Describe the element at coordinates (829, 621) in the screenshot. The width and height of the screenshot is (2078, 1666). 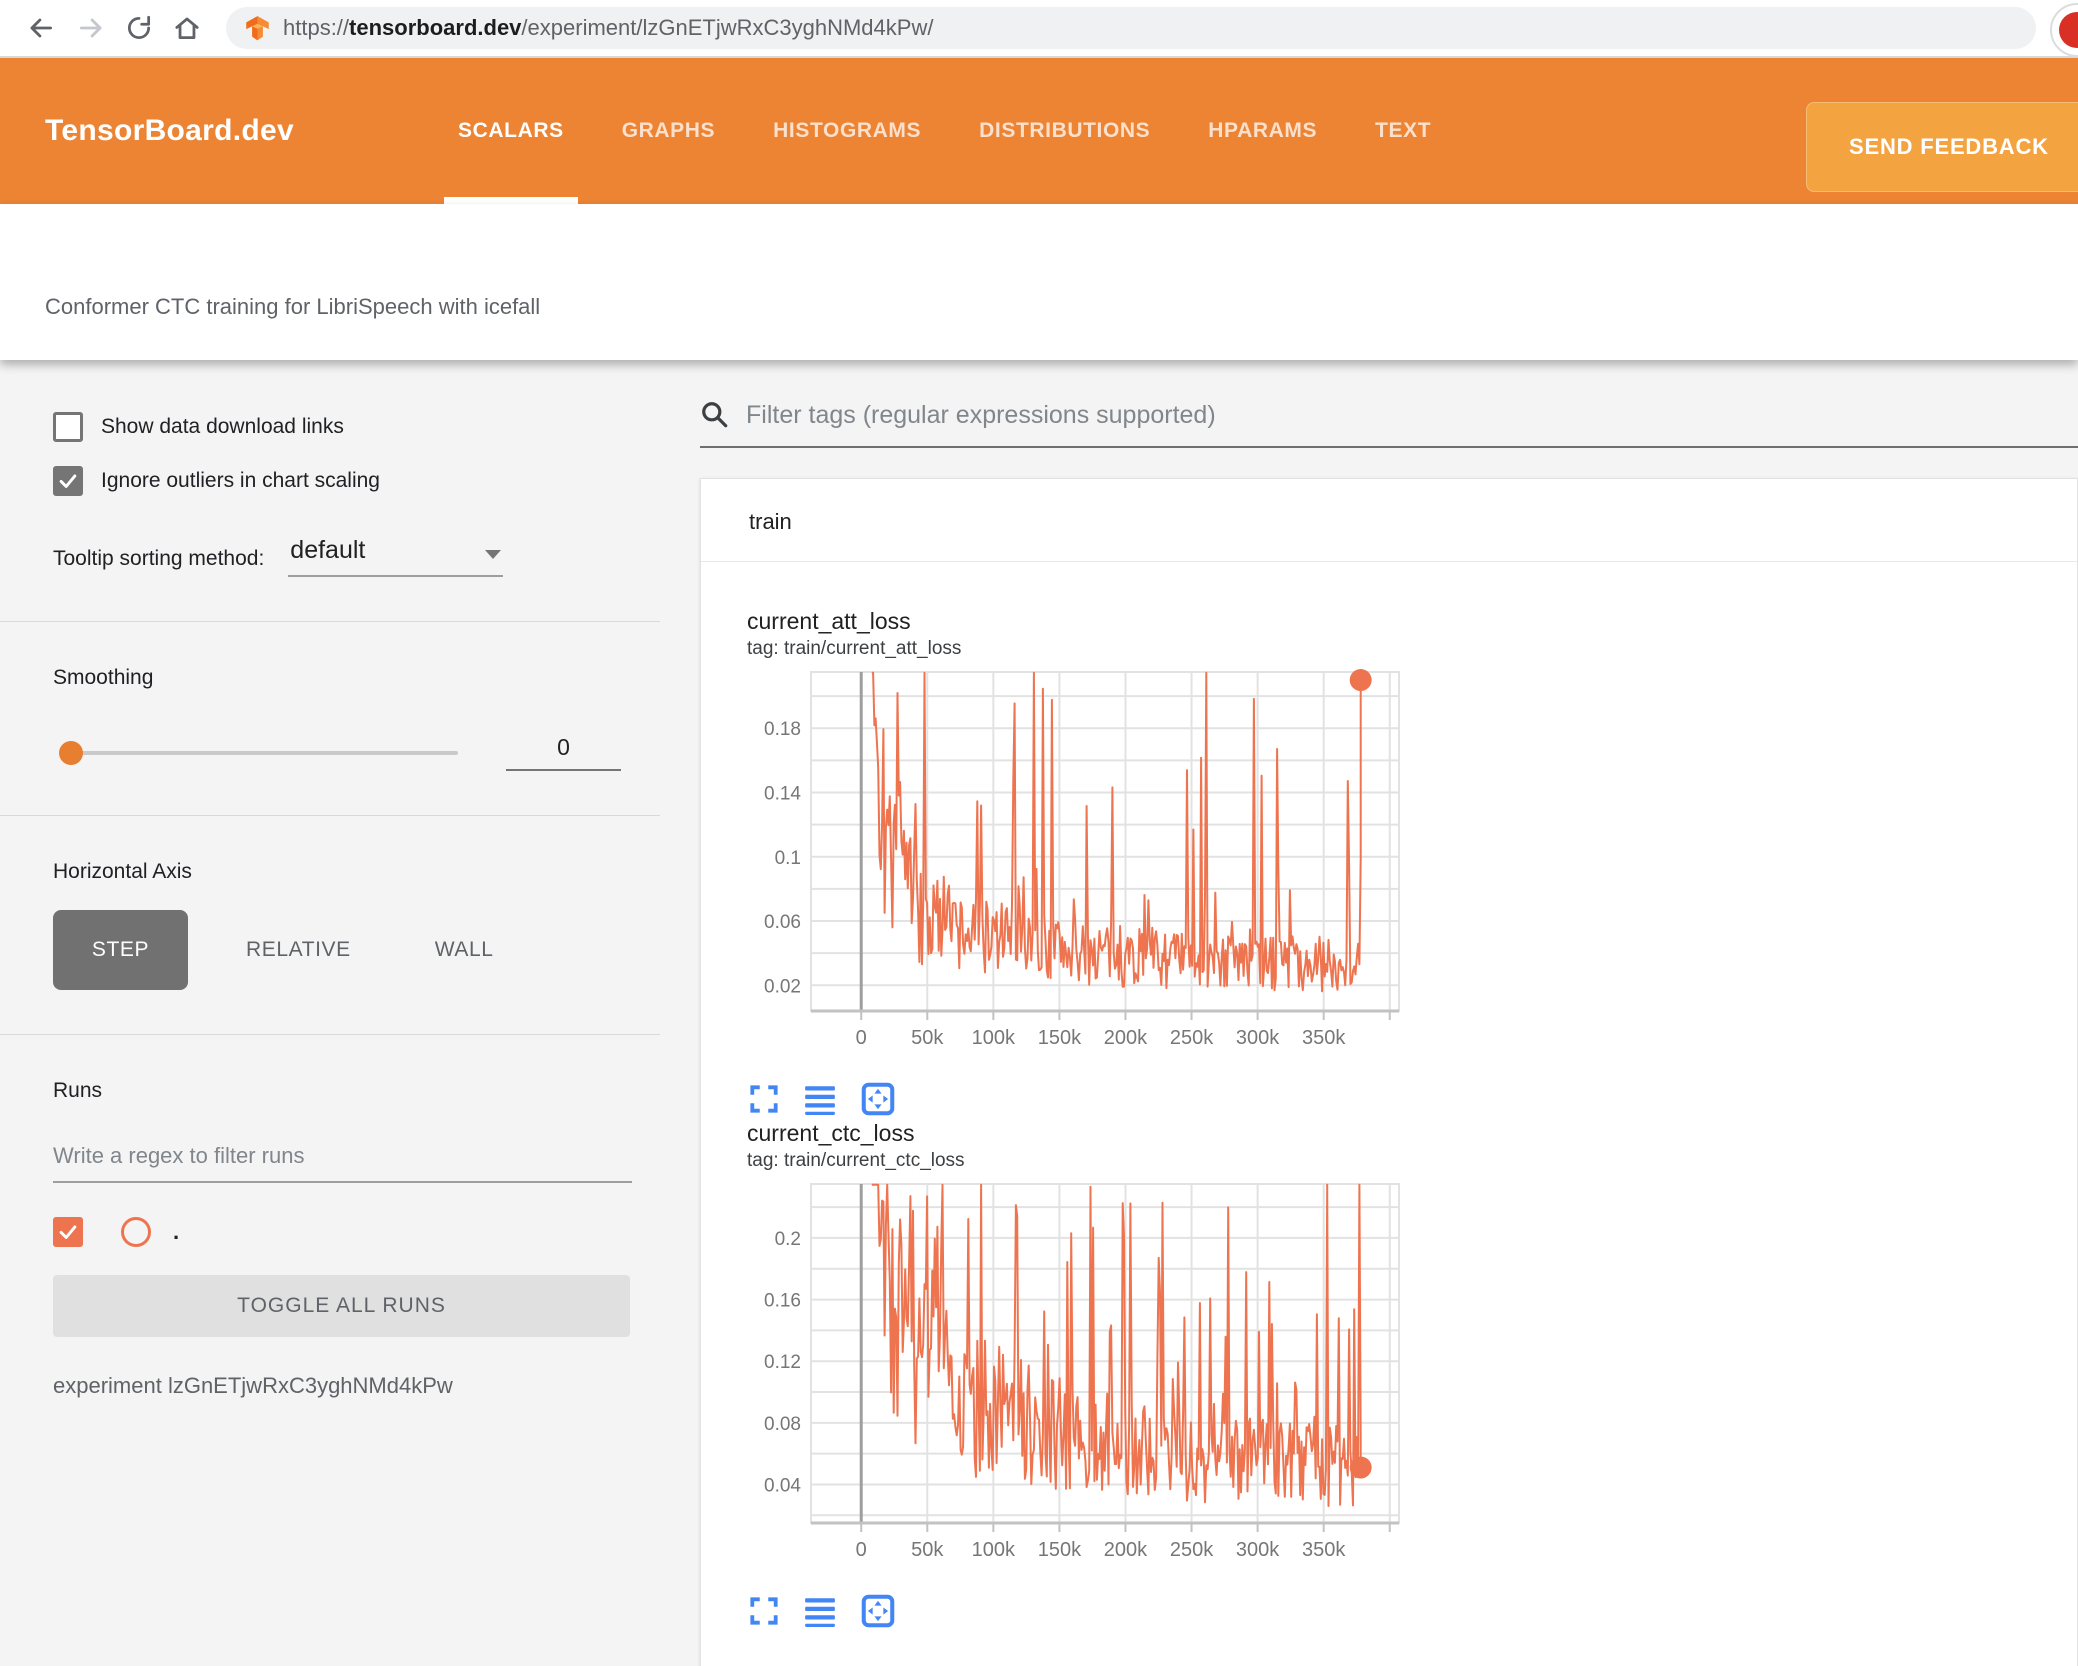
I see `chart-title: current_att_loss` at that location.